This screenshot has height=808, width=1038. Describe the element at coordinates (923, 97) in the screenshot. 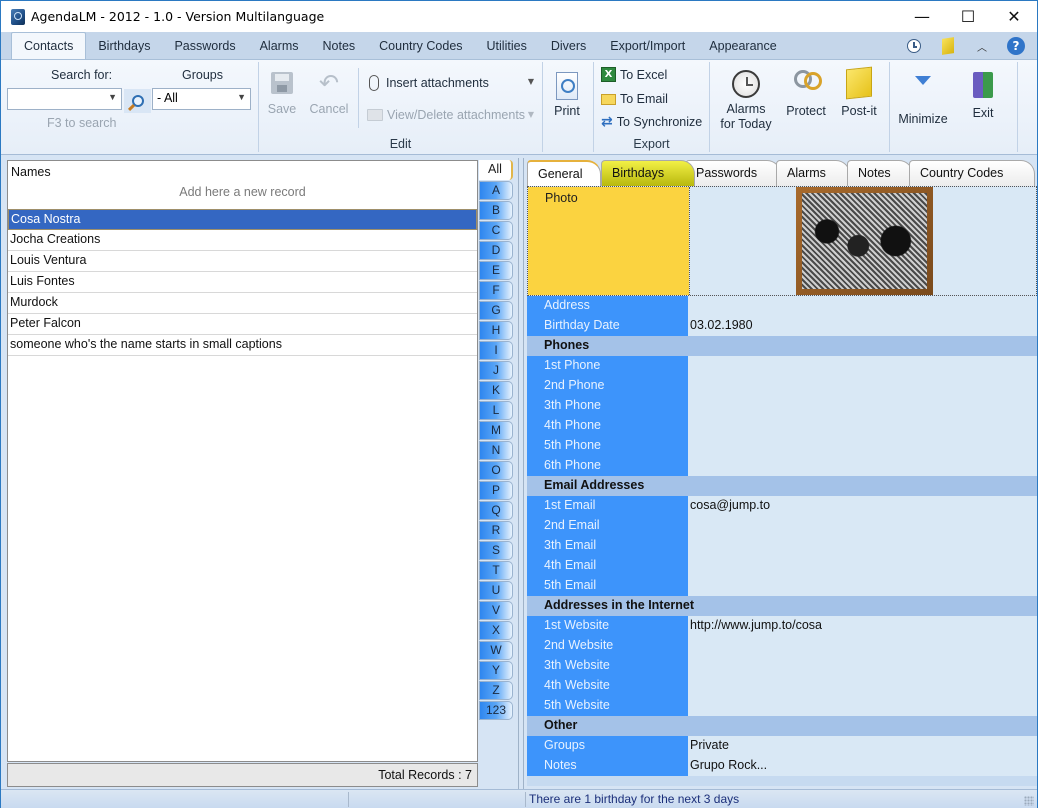

I see `minimize-app-button: Minimize` at that location.